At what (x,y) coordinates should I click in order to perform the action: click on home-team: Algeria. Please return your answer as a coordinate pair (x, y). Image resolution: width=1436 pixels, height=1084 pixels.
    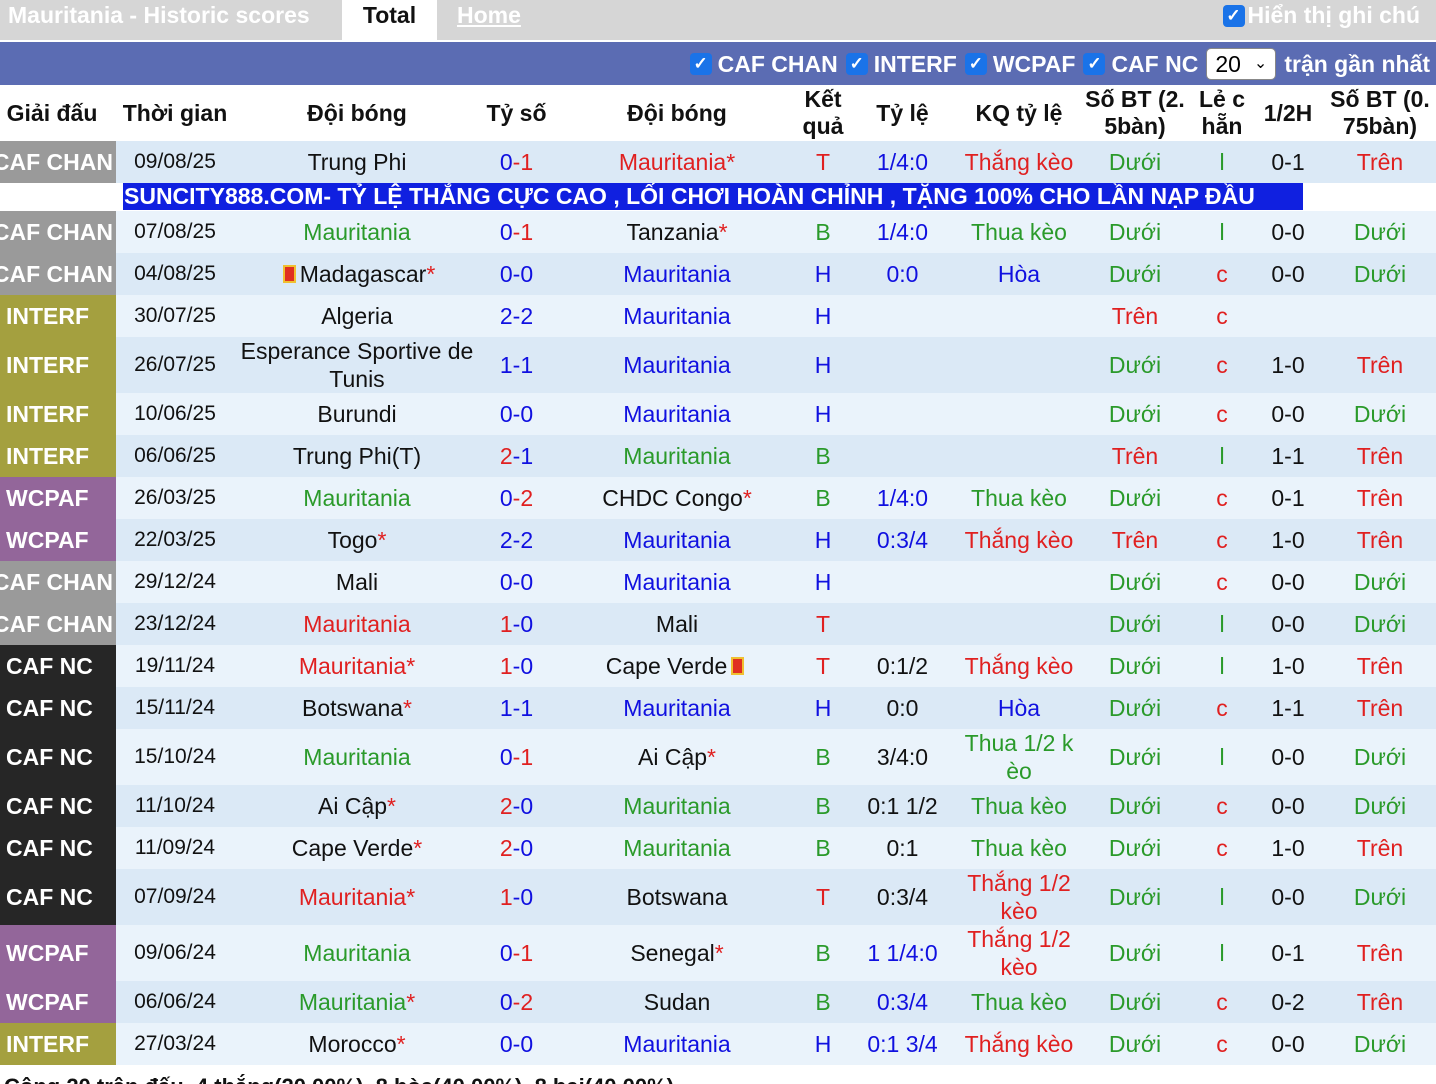
    Looking at the image, I should click on (357, 316).